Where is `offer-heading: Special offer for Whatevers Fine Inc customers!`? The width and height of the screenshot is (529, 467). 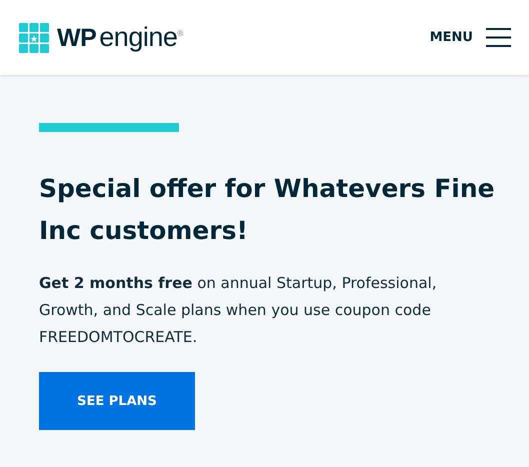
offer-heading: Special offer for Whatevers Fine Inc customers! is located at coordinates (267, 210).